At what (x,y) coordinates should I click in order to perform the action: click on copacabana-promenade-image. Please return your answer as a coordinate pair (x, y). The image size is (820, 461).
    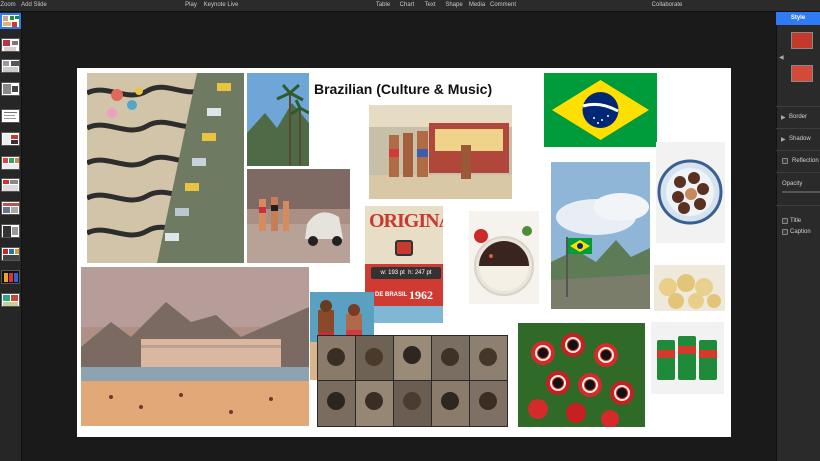
    Looking at the image, I should click on (165, 168).